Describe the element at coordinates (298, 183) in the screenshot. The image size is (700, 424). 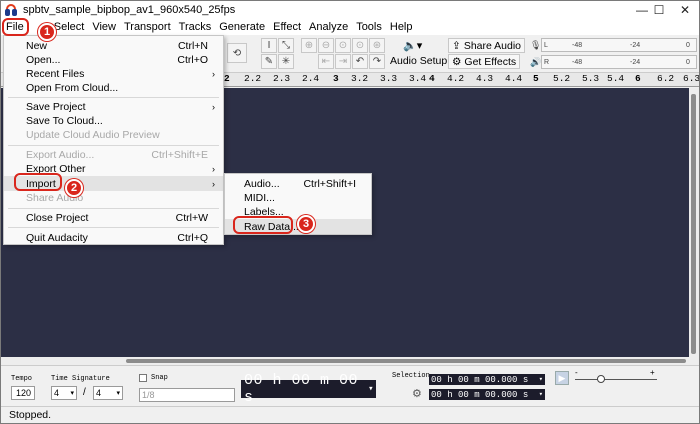
I see `menu-item-import-audio: Audio... Ctrl+Shift+I` at that location.